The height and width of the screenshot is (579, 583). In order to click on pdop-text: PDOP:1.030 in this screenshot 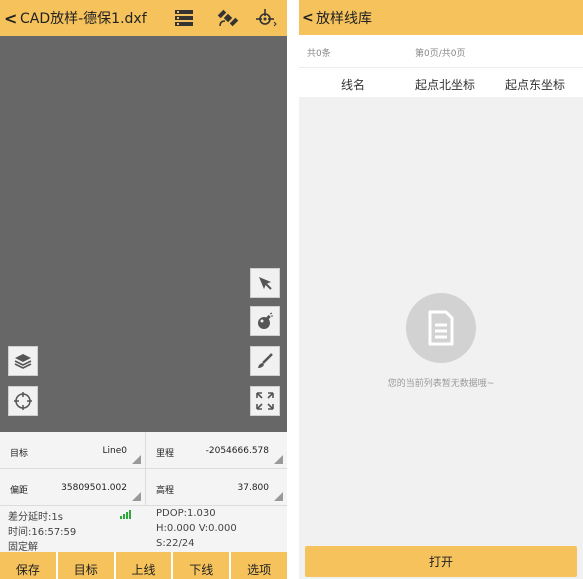, I will do `click(186, 513)`.